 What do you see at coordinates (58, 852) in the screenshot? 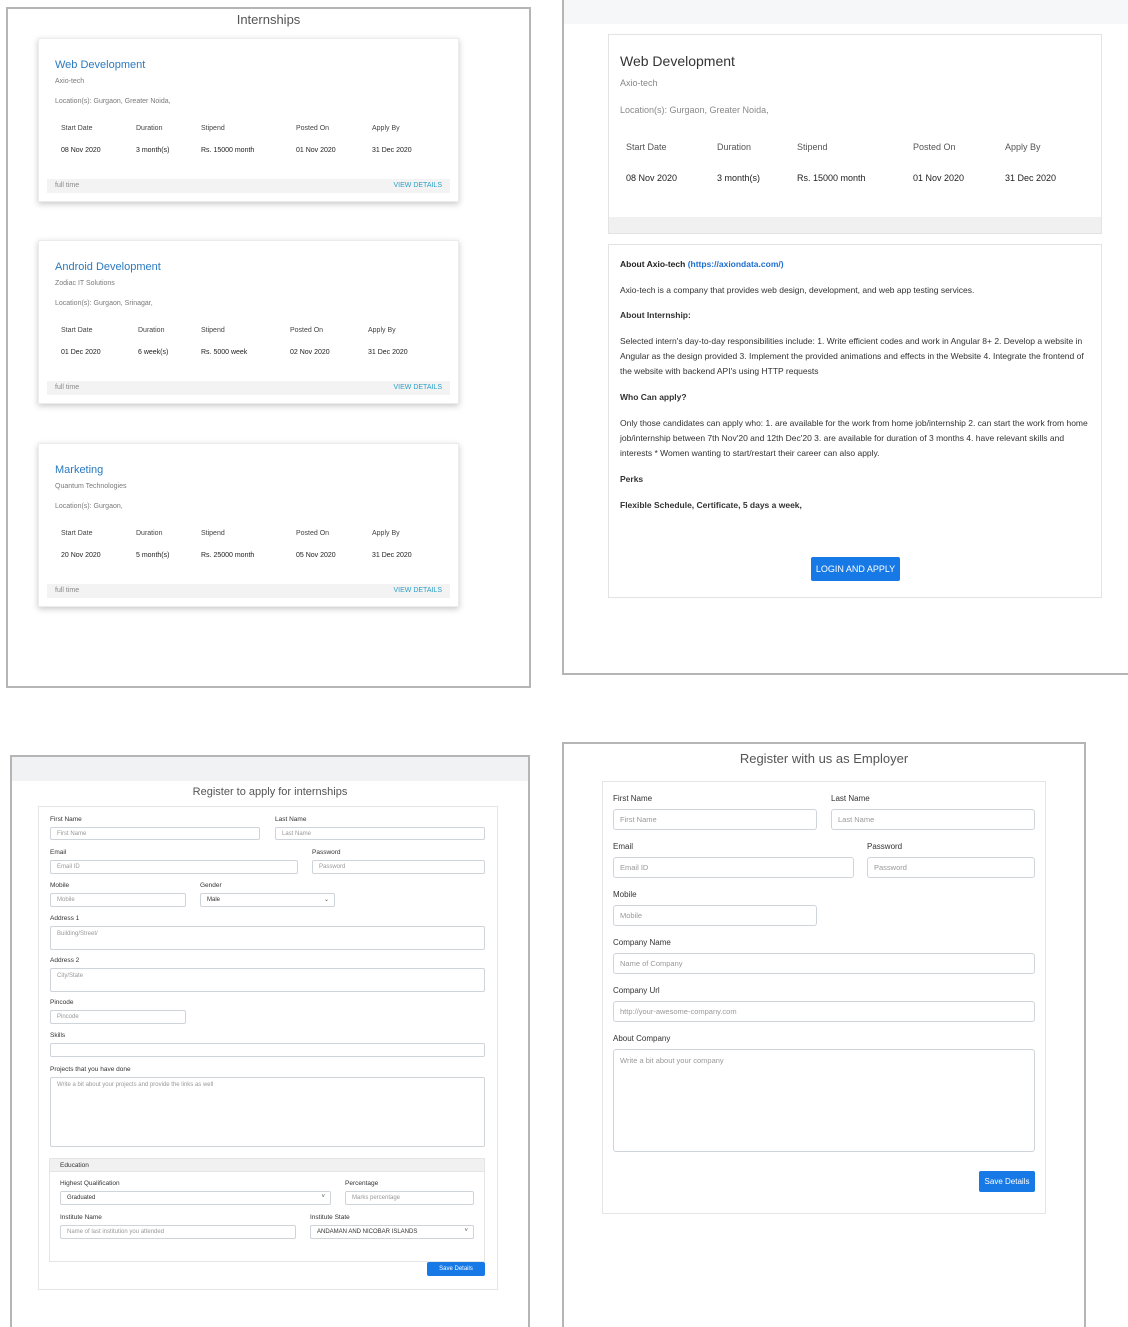
I see `email-label: Email` at bounding box center [58, 852].